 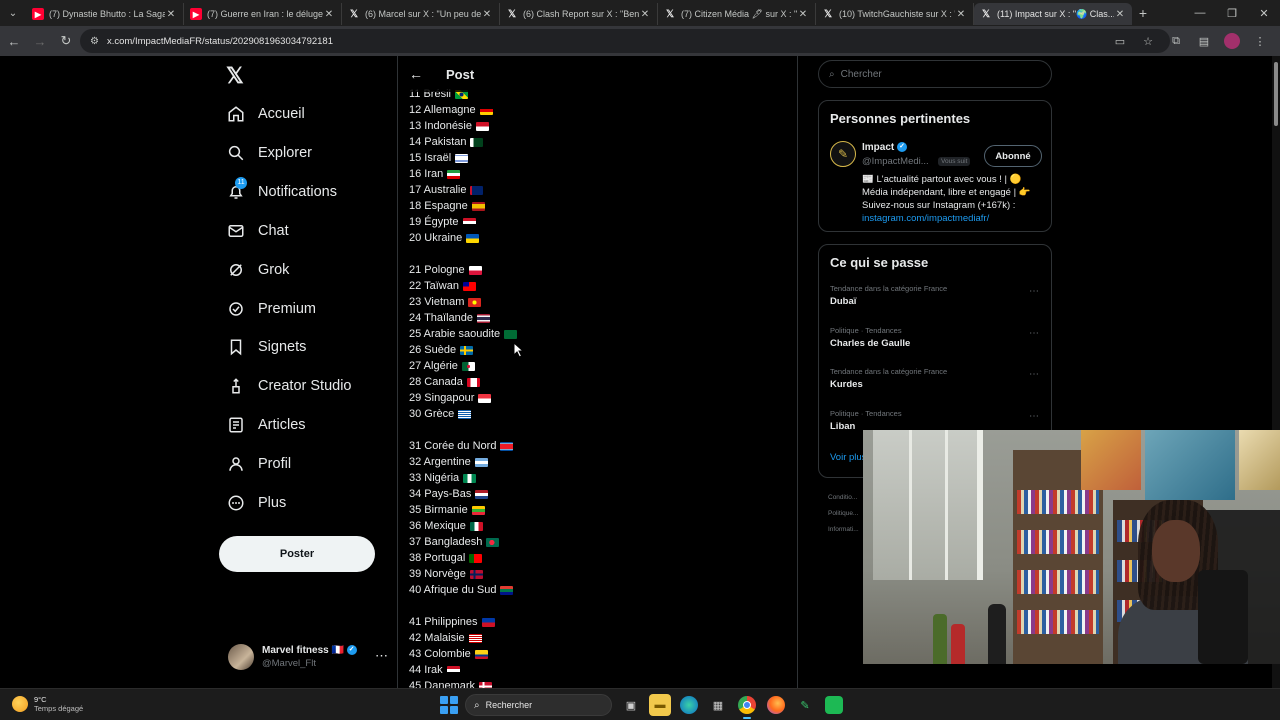 I want to click on list-item: 44 Irak, so click(x=599, y=670).